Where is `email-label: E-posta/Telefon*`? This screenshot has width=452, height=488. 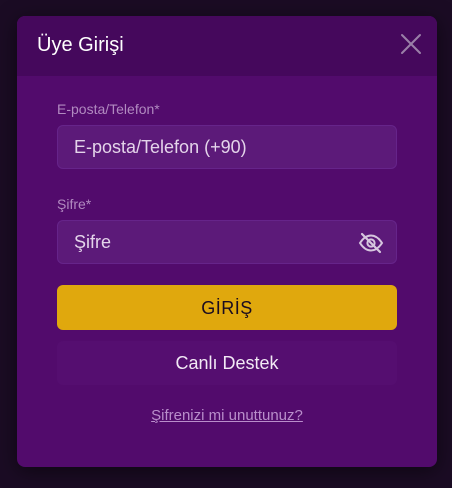 email-label: E-posta/Telefon* is located at coordinates (108, 109).